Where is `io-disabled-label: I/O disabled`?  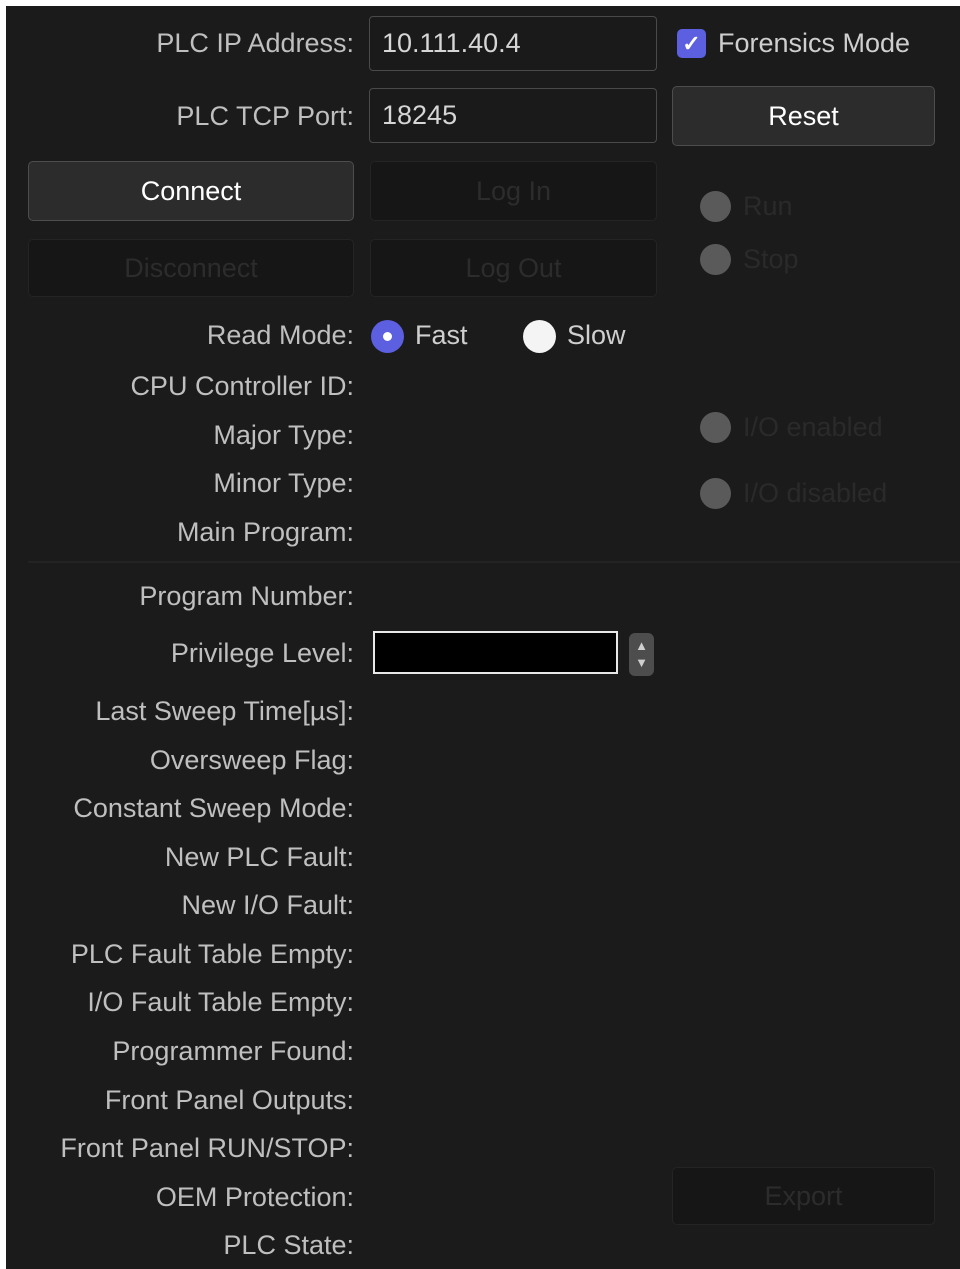 io-disabled-label: I/O disabled is located at coordinates (815, 493).